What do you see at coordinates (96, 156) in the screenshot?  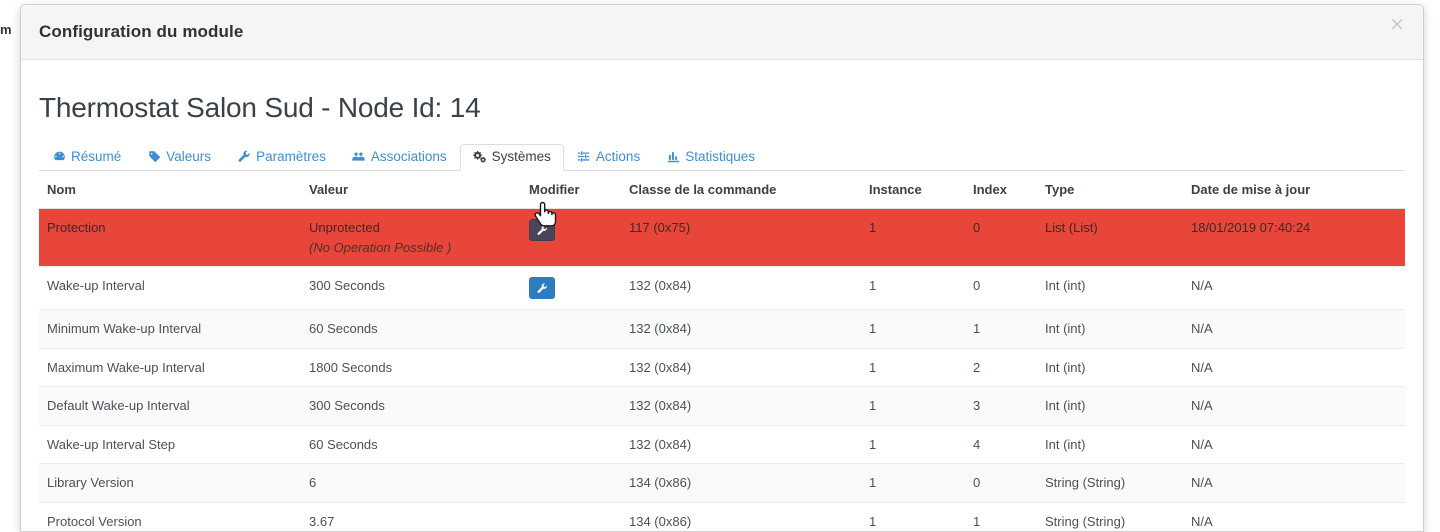 I see `tab-label: Résumé` at bounding box center [96, 156].